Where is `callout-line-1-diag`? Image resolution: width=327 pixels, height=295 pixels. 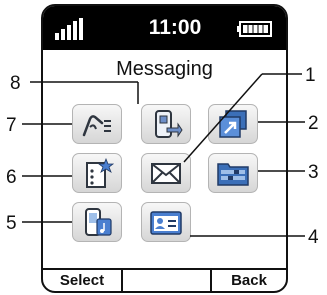 callout-line-1-diag is located at coordinates (223, 118).